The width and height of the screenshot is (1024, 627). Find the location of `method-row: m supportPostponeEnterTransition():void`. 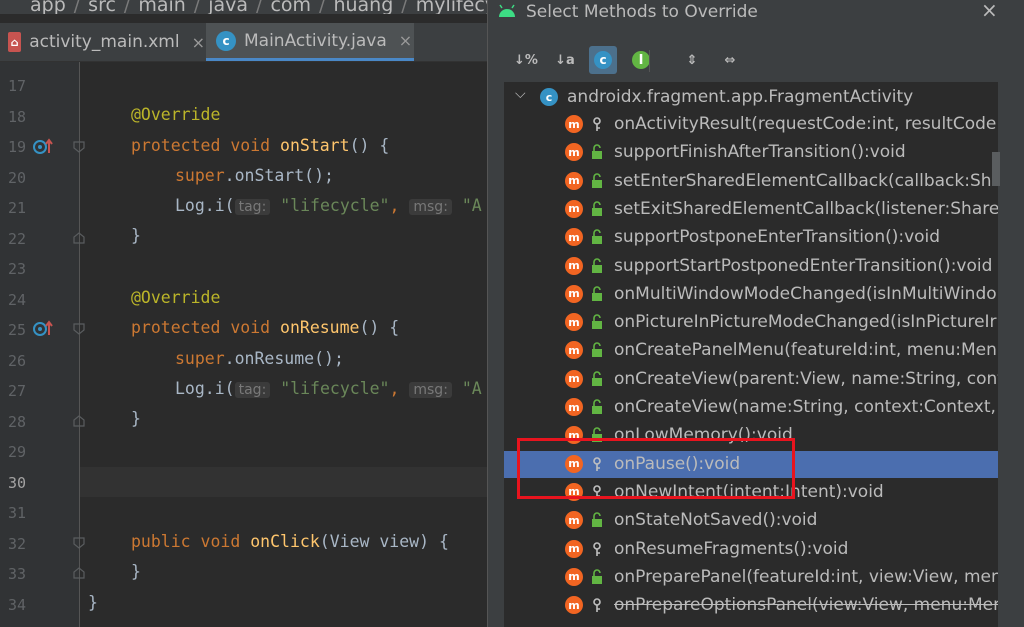

method-row: m supportPostponeEnterTransition():void is located at coordinates (751, 237).